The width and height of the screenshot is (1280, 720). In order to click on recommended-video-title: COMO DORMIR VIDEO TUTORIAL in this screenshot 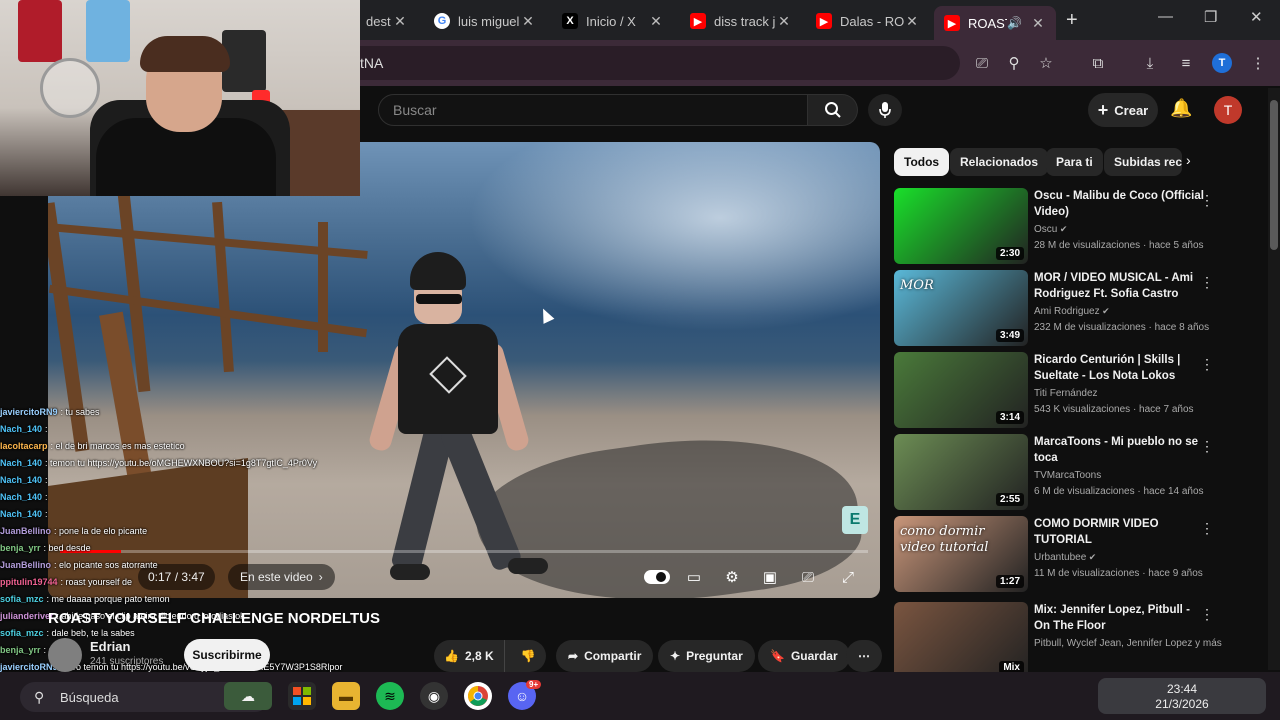, I will do `click(1120, 532)`.